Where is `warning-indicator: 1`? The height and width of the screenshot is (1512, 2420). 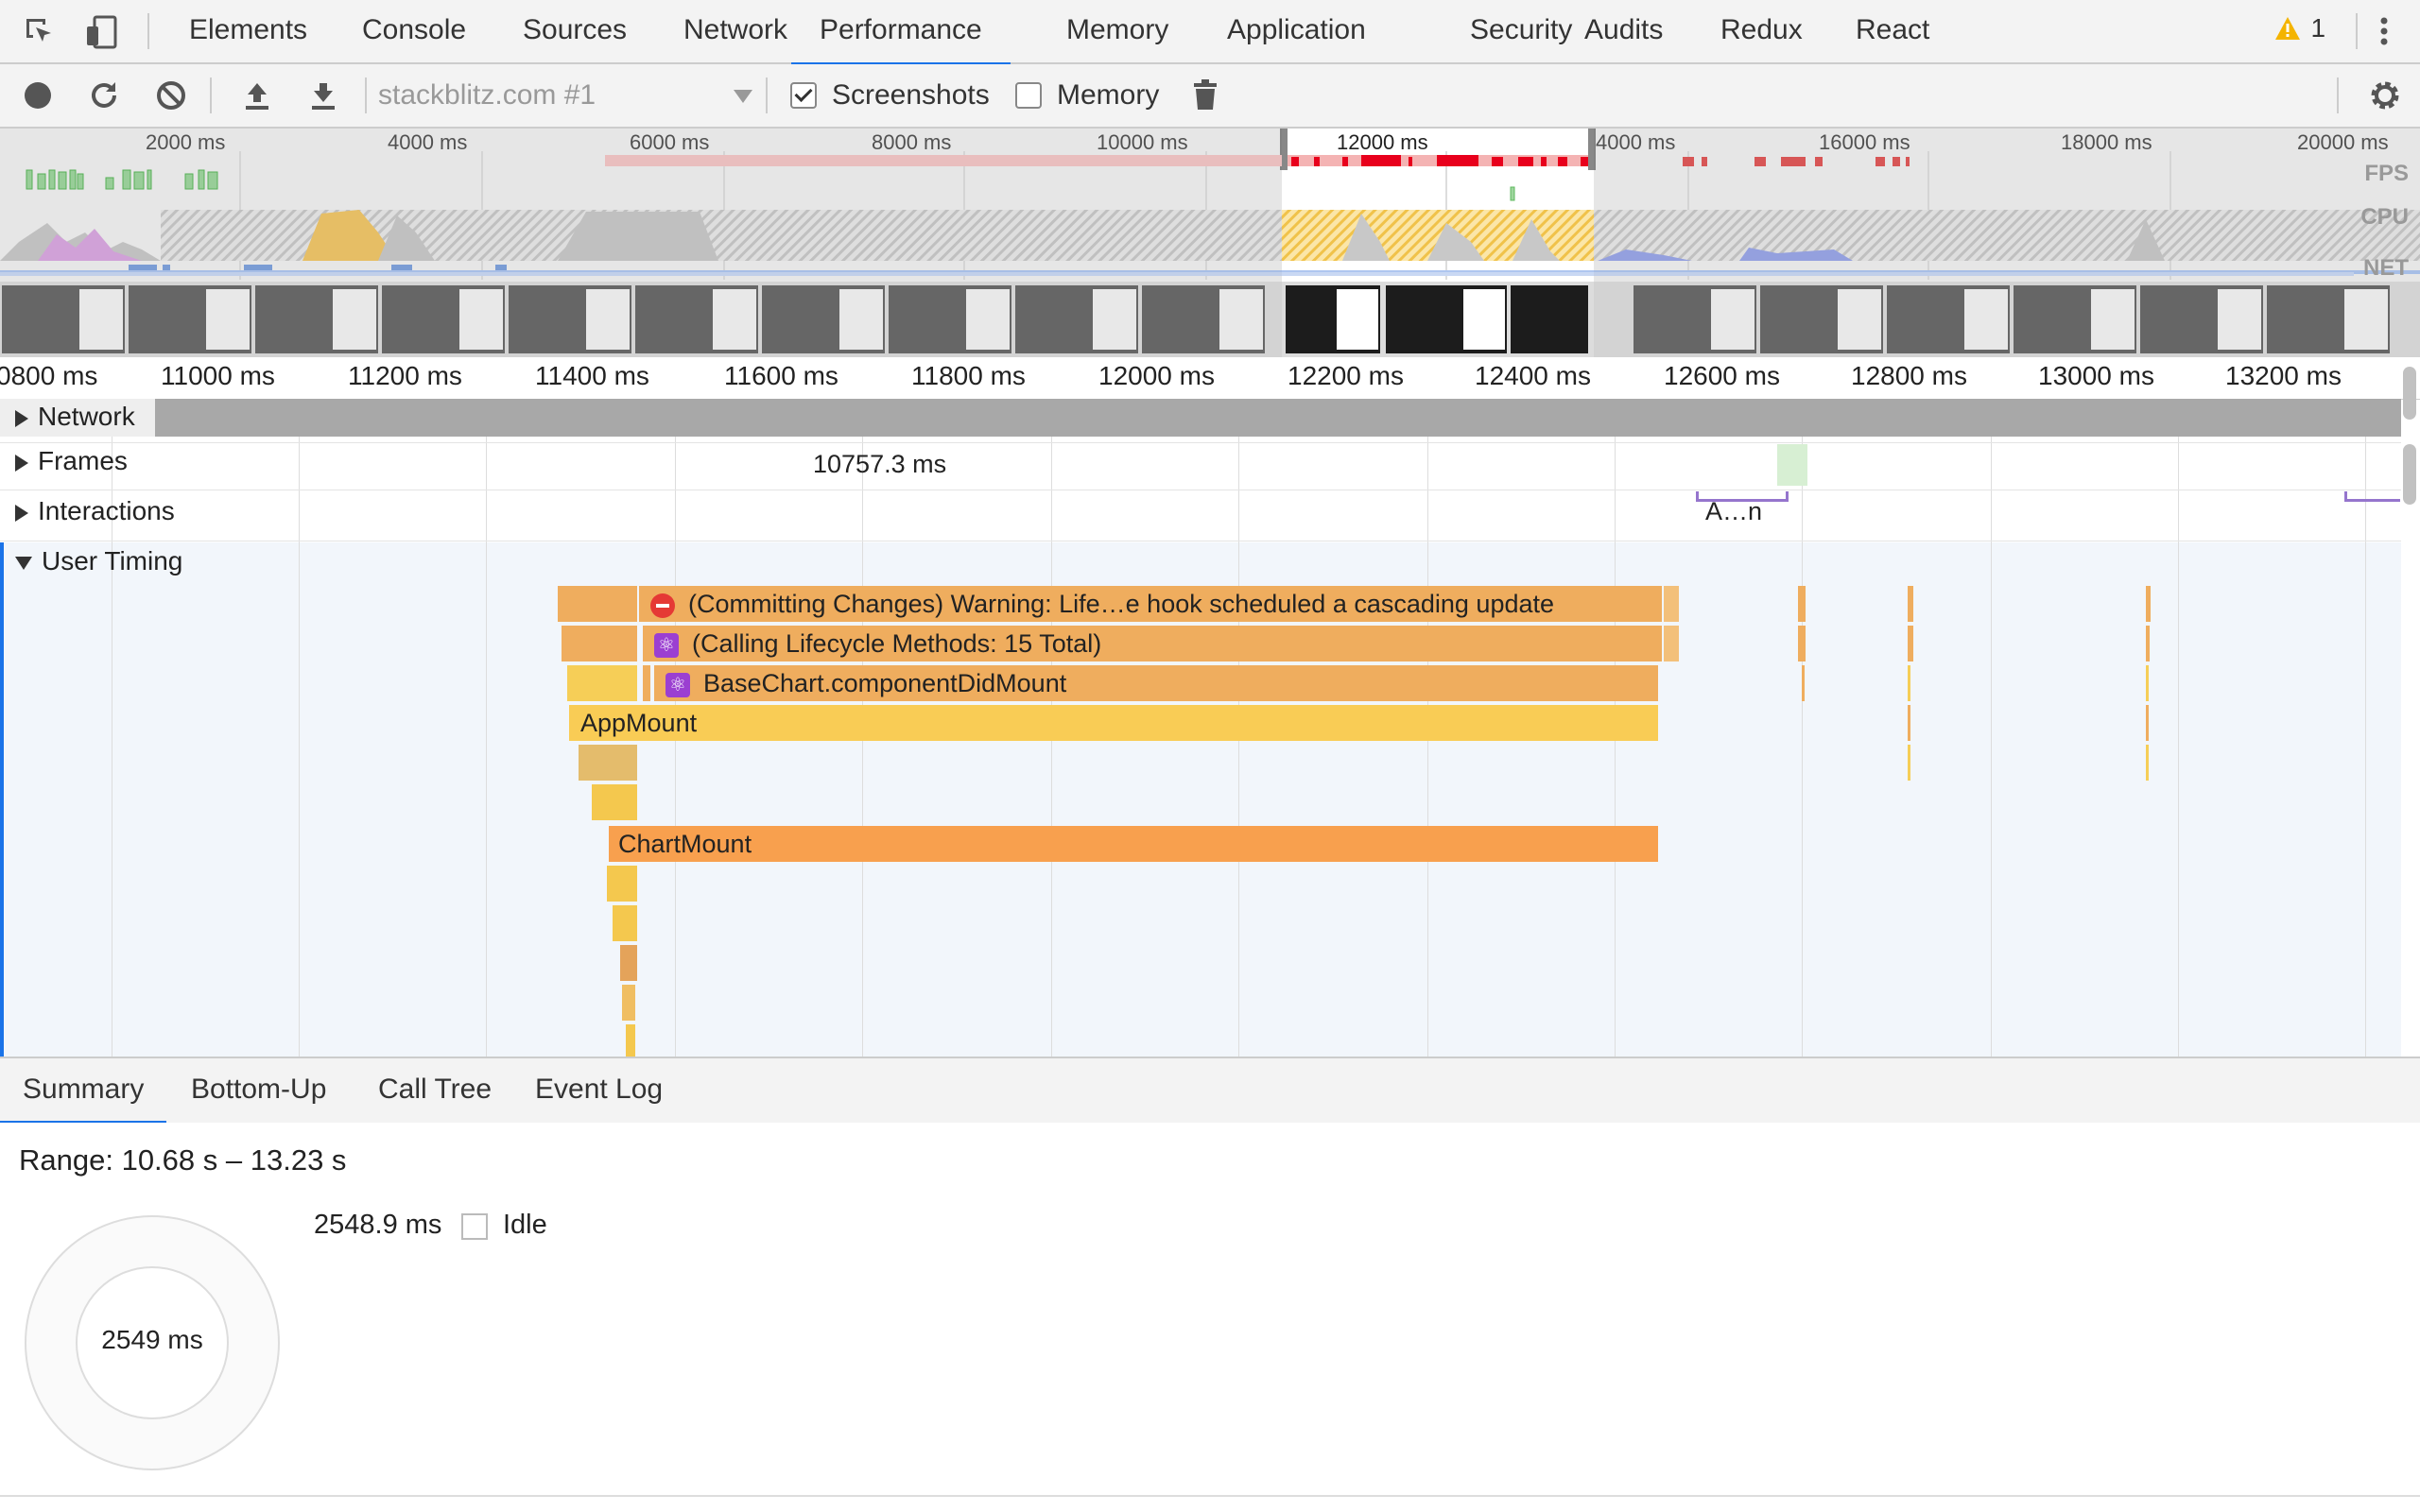
warning-indicator: 1 is located at coordinates (2299, 31).